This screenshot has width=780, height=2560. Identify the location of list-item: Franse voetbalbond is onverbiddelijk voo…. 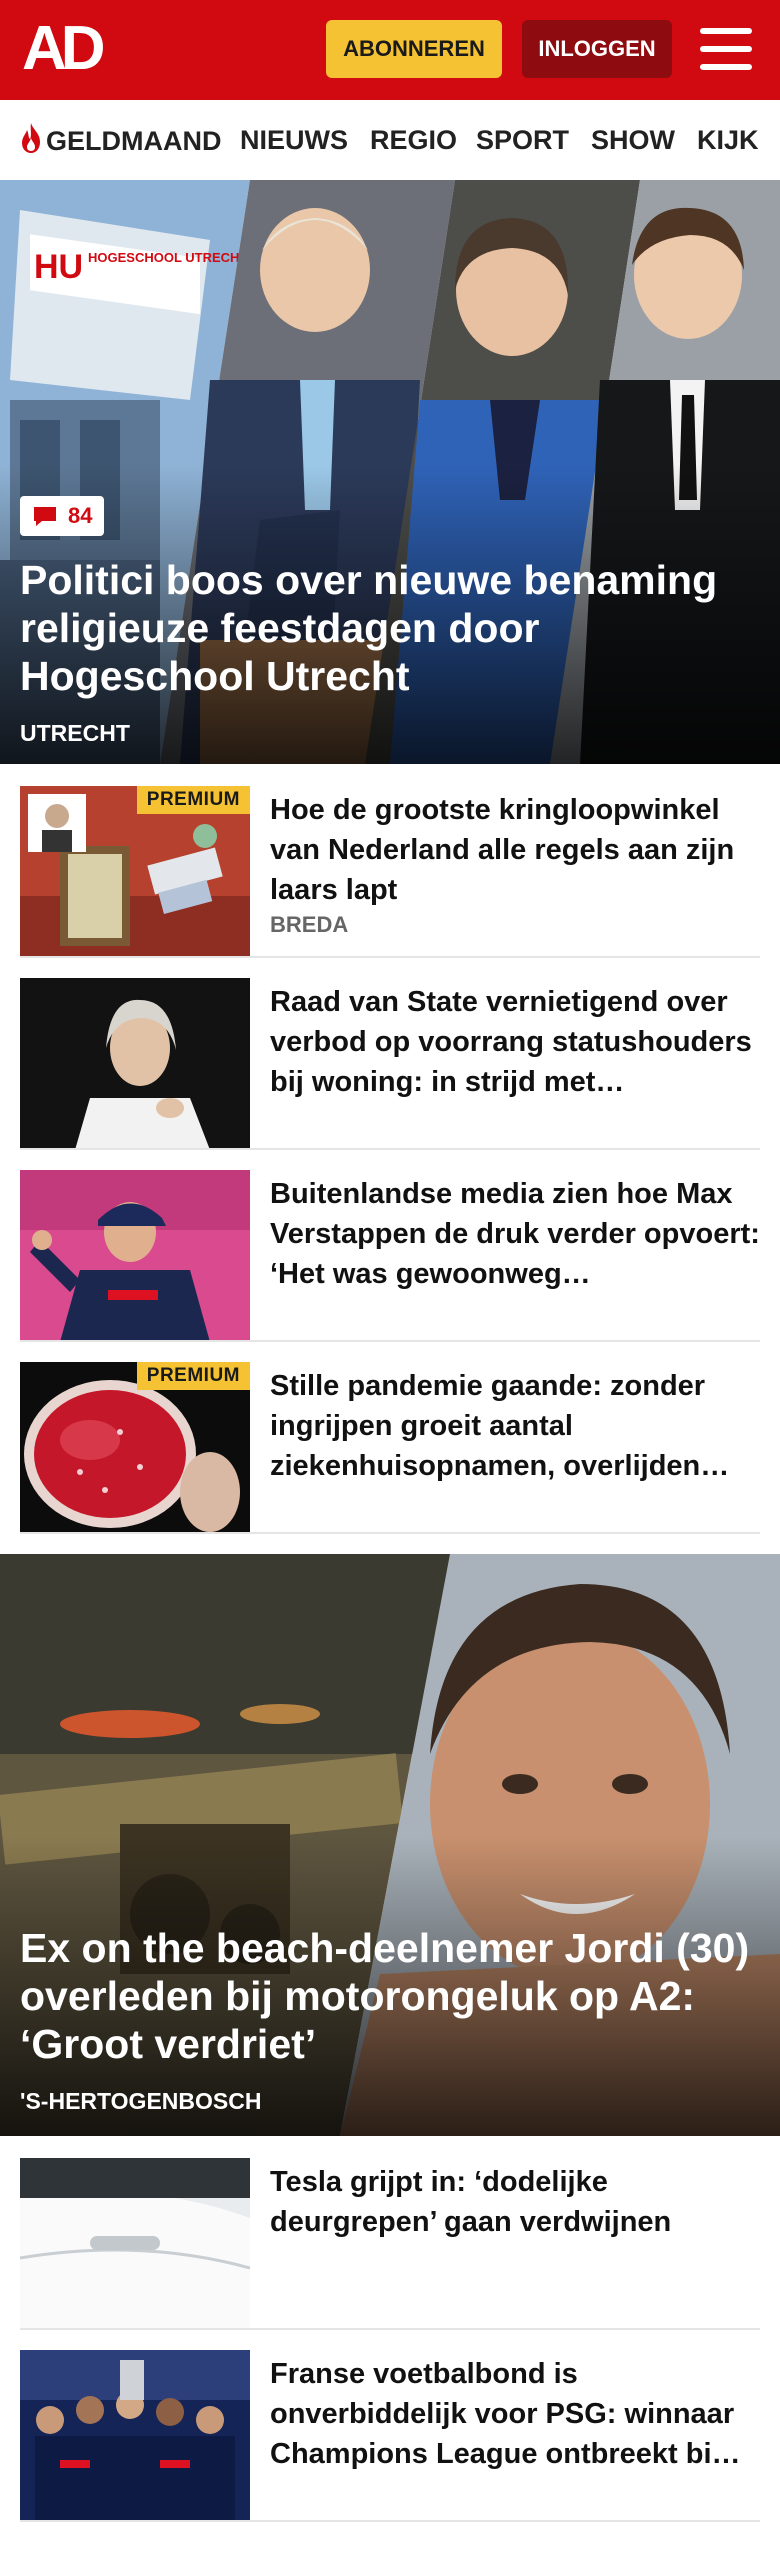
(390, 2436).